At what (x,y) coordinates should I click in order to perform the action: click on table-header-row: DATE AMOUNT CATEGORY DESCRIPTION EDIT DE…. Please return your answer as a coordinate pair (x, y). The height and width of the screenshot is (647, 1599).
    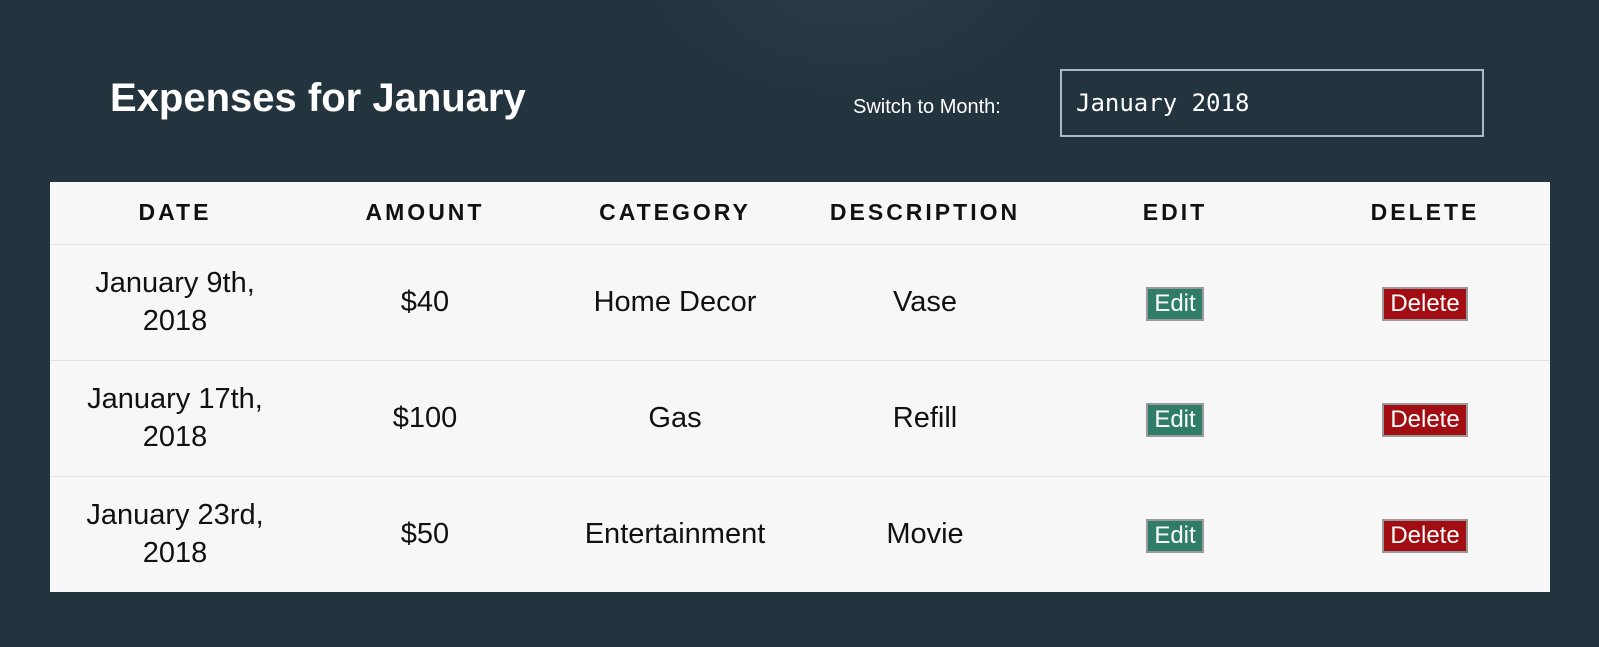
    Looking at the image, I should click on (800, 213).